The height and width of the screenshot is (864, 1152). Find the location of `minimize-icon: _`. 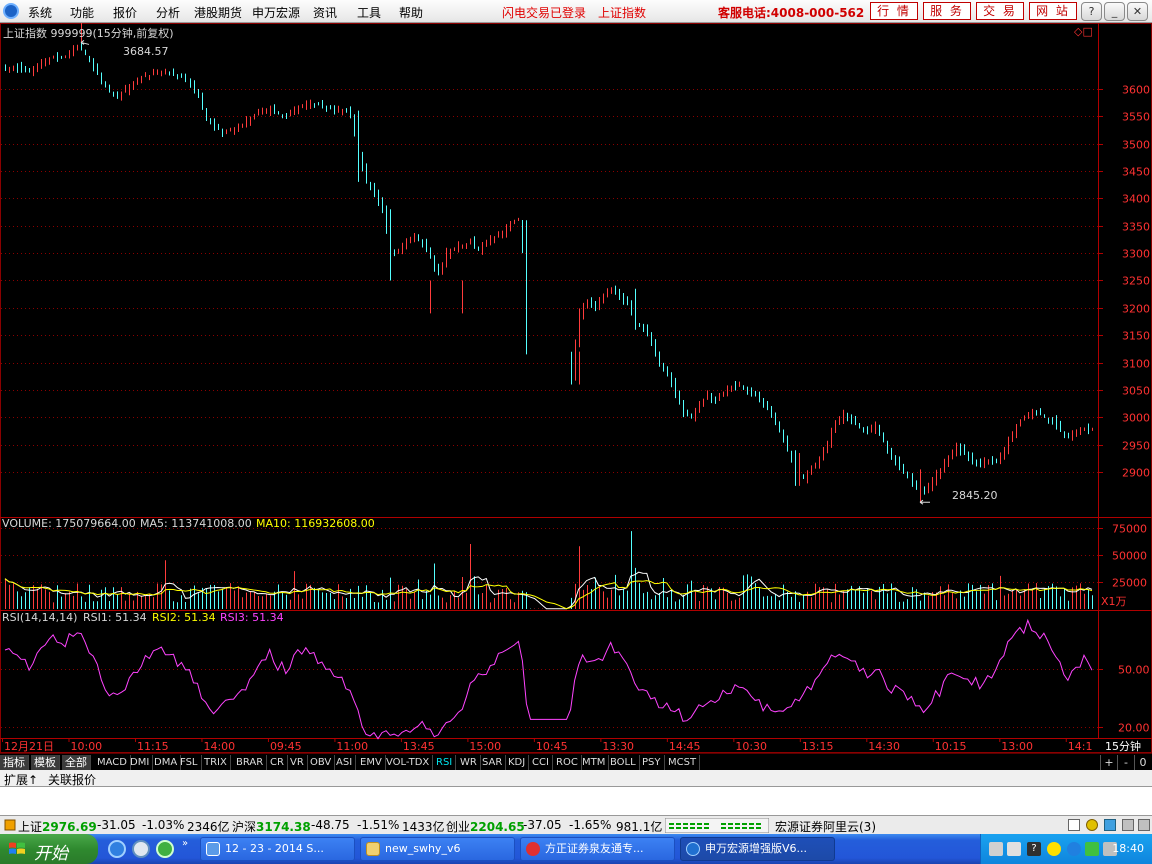

minimize-icon: _ is located at coordinates (1114, 11).